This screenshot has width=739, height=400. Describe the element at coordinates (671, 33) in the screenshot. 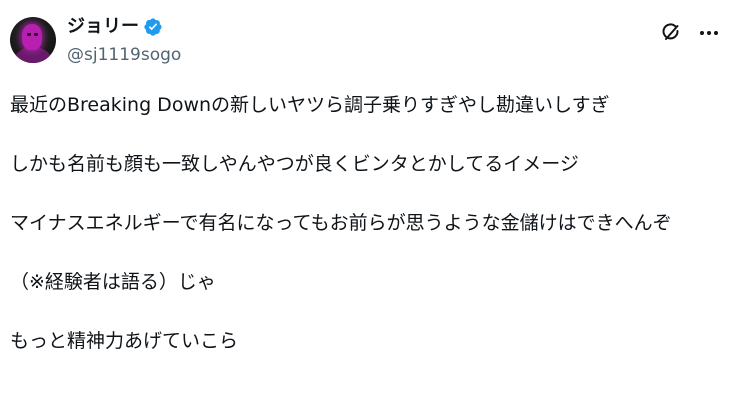

I see `grok-icon` at that location.